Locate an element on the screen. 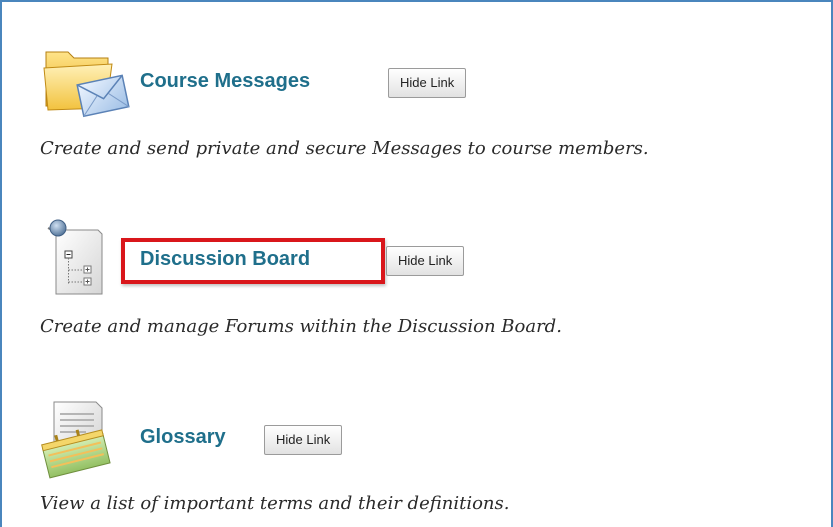  hide-link-button-discussion-board: Hide Link is located at coordinates (425, 261).